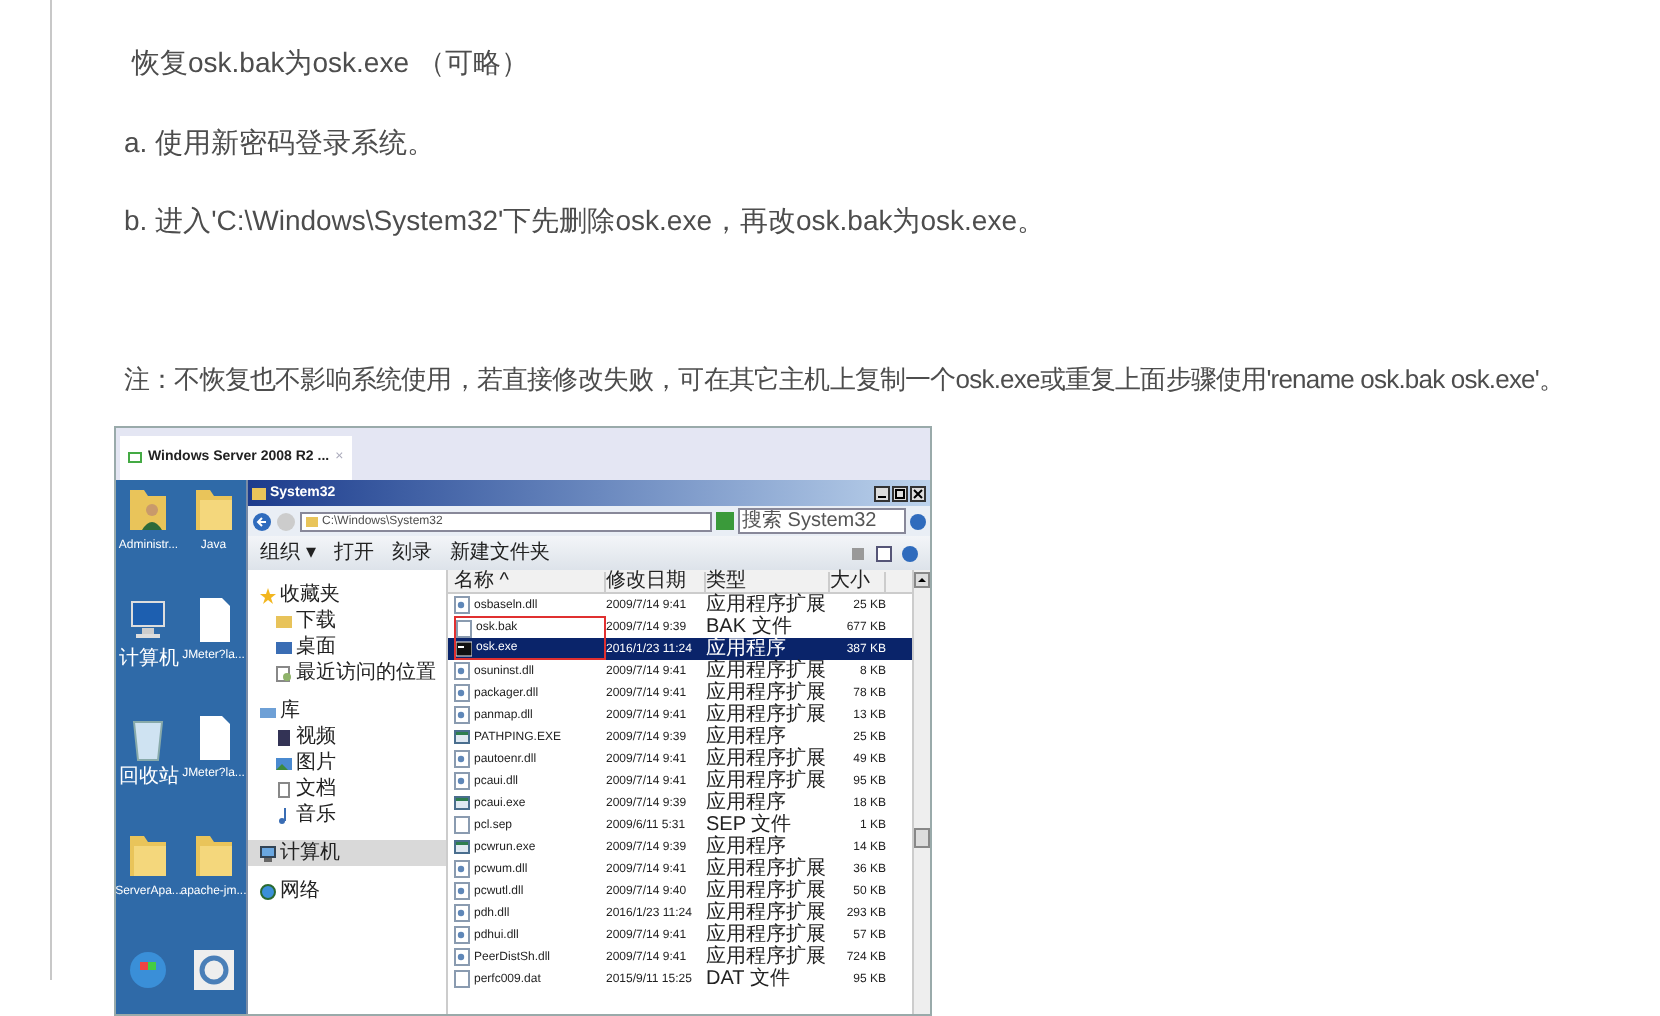  What do you see at coordinates (464, 648) in the screenshot?
I see `console-icon` at bounding box center [464, 648].